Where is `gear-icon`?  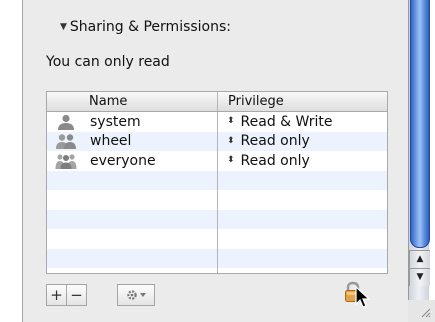
gear-icon is located at coordinates (132, 295).